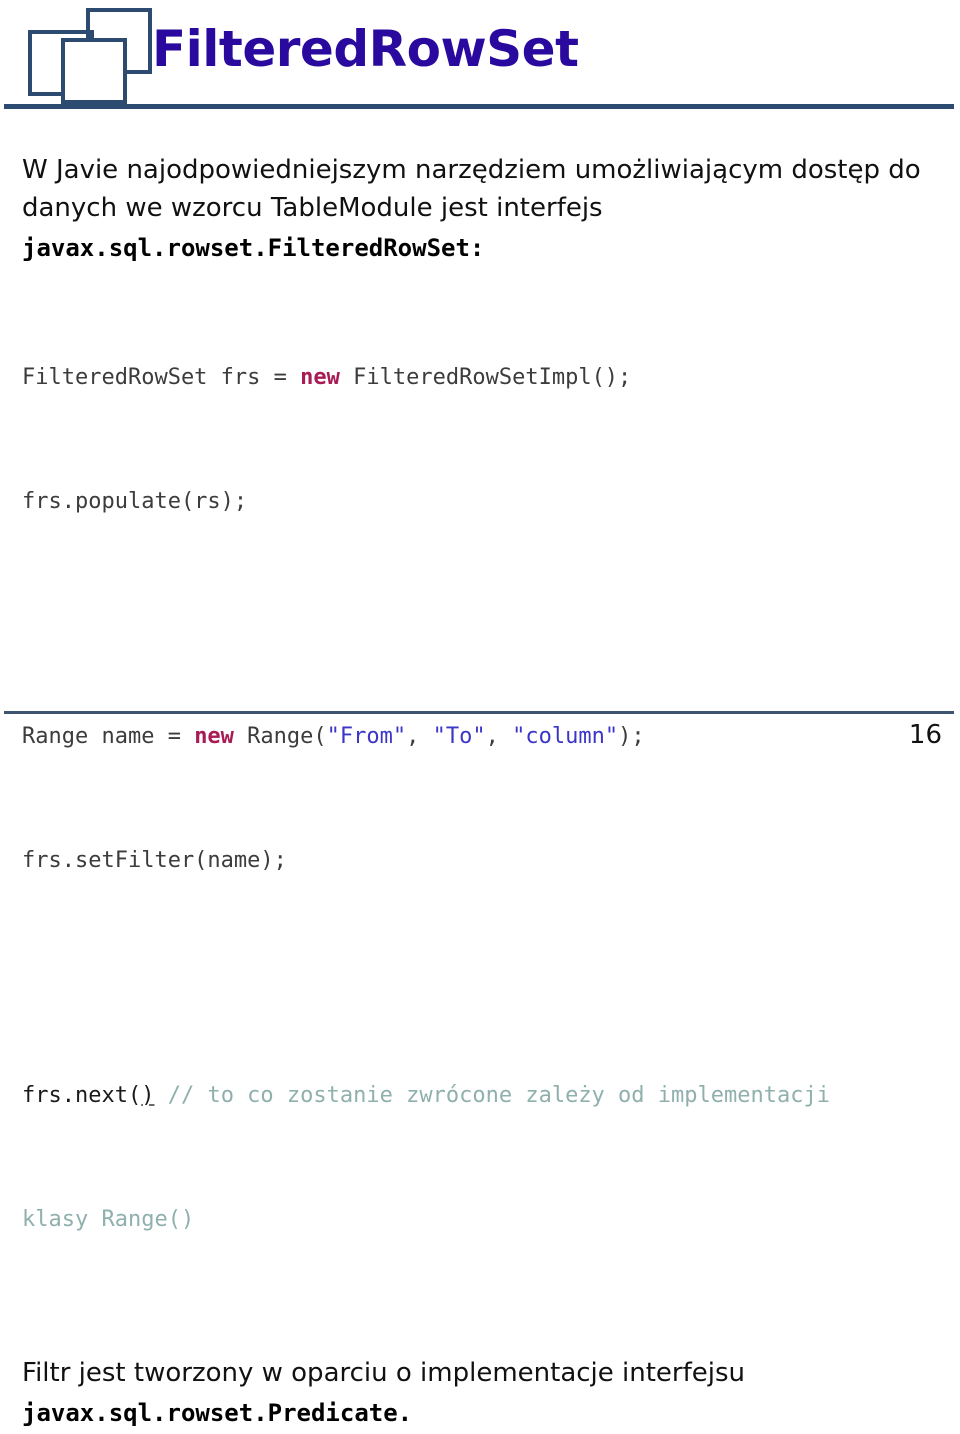 The width and height of the screenshot is (960, 1434). What do you see at coordinates (484, 860) in the screenshot?
I see `code-line-4: frs.setFilter(name);` at bounding box center [484, 860].